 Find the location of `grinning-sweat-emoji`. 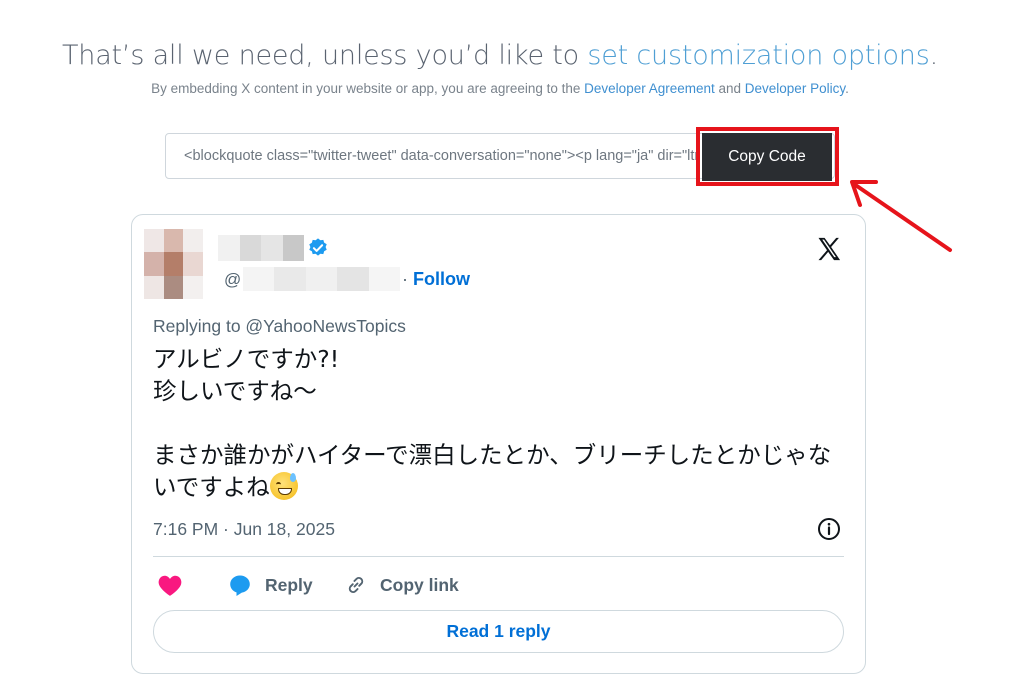

grinning-sweat-emoji is located at coordinates (283, 486).